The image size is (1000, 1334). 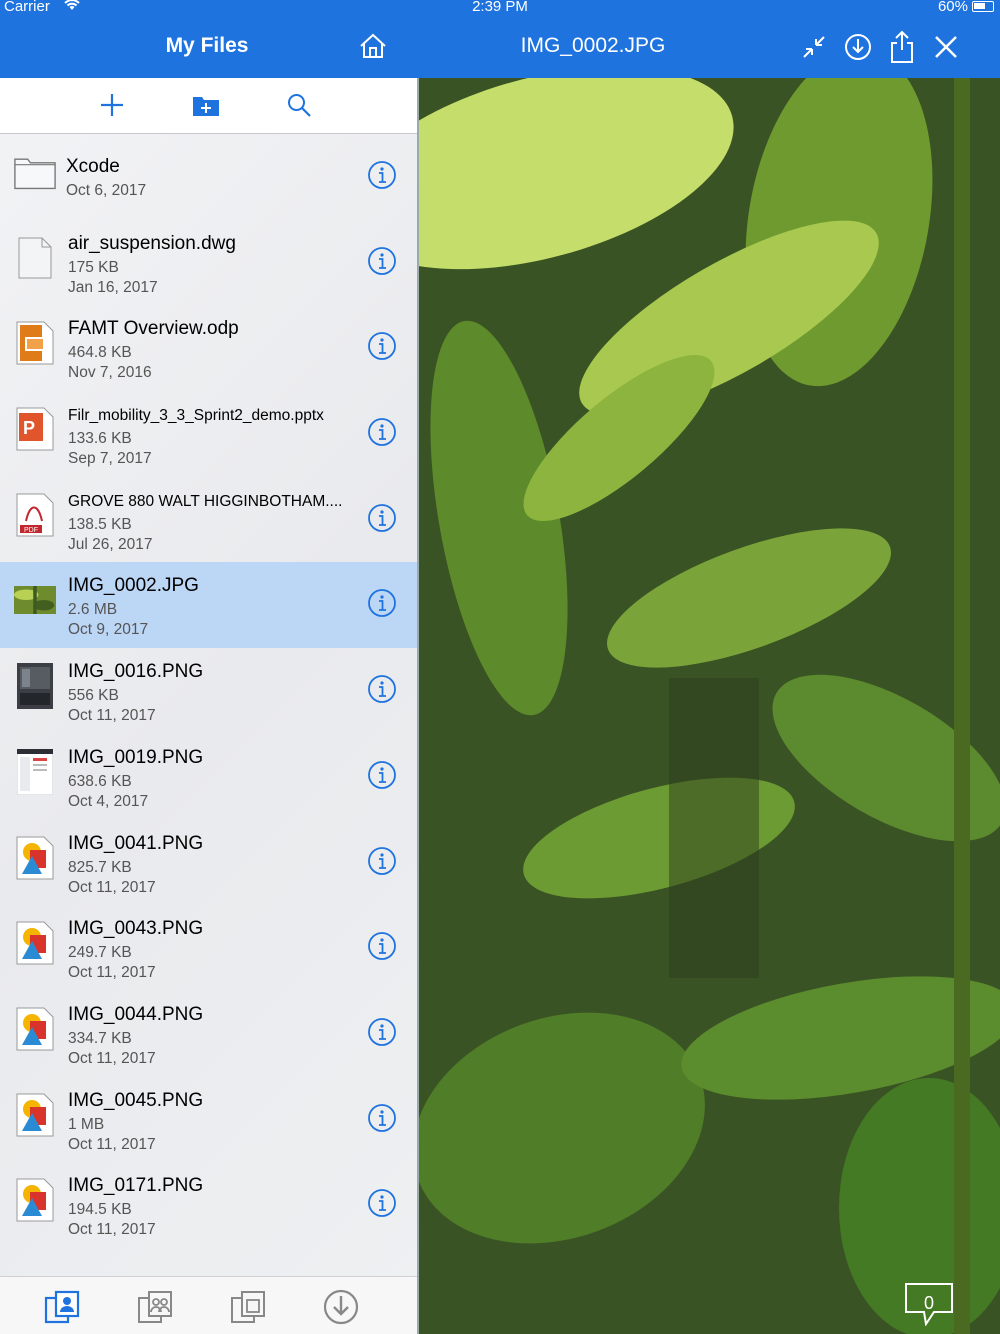 I want to click on home-button, so click(x=375, y=47).